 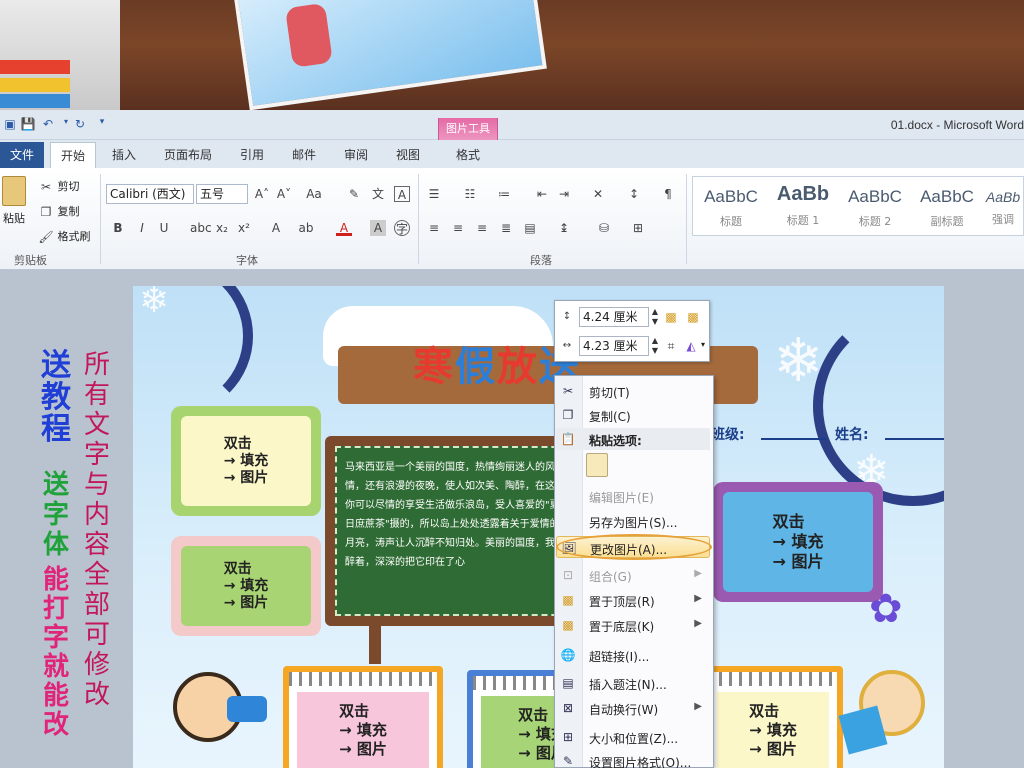 What do you see at coordinates (124, 155) in the screenshot?
I see `tab-insert: 插入` at bounding box center [124, 155].